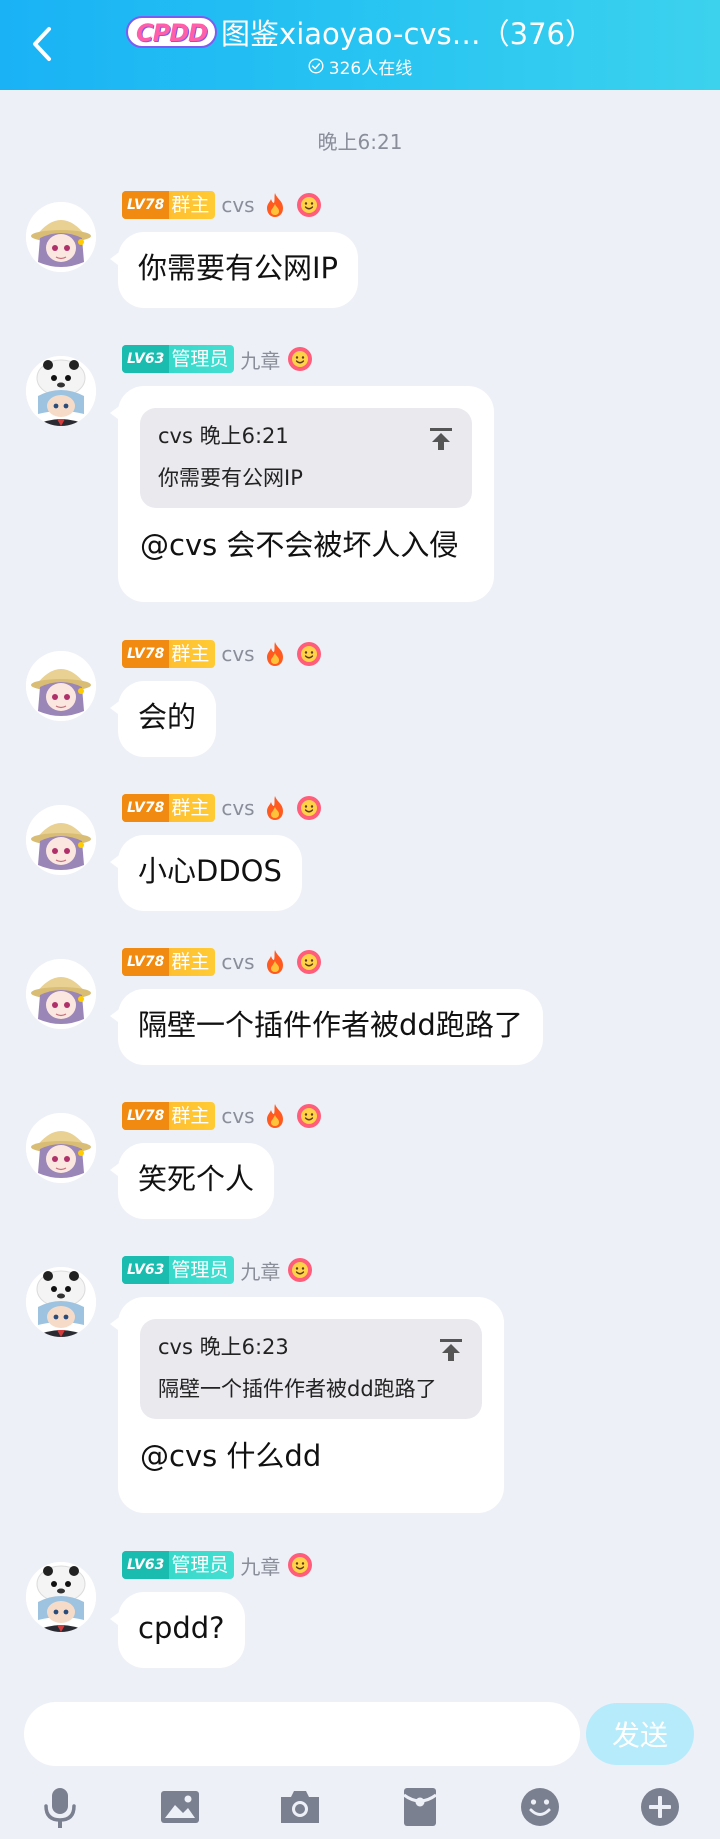 This screenshot has height=1839, width=720. What do you see at coordinates (230, 478) in the screenshot?
I see `quote-text: 你需要有公网IP` at bounding box center [230, 478].